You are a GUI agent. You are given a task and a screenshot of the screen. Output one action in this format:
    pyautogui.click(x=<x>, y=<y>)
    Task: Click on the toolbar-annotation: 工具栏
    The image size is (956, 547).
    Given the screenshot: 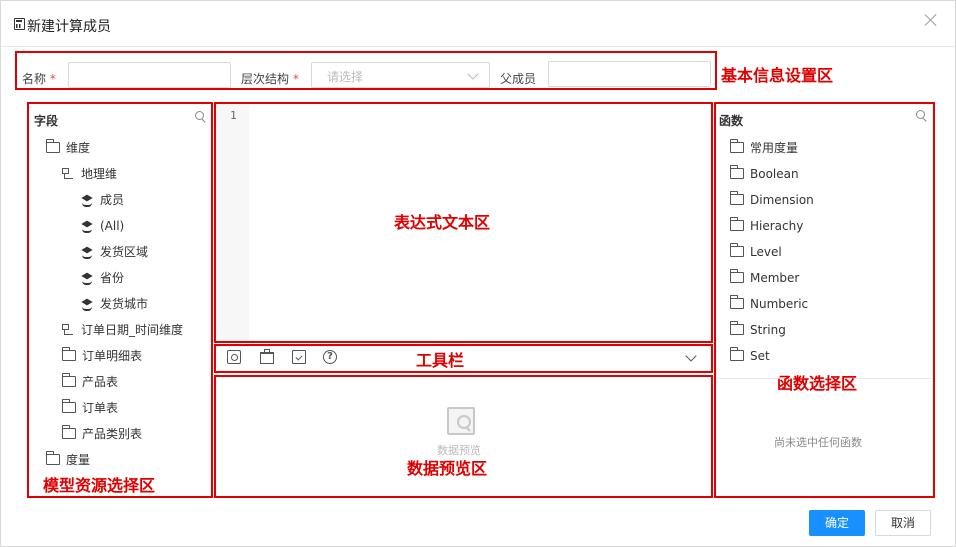 What is the action you would take?
    pyautogui.click(x=440, y=360)
    